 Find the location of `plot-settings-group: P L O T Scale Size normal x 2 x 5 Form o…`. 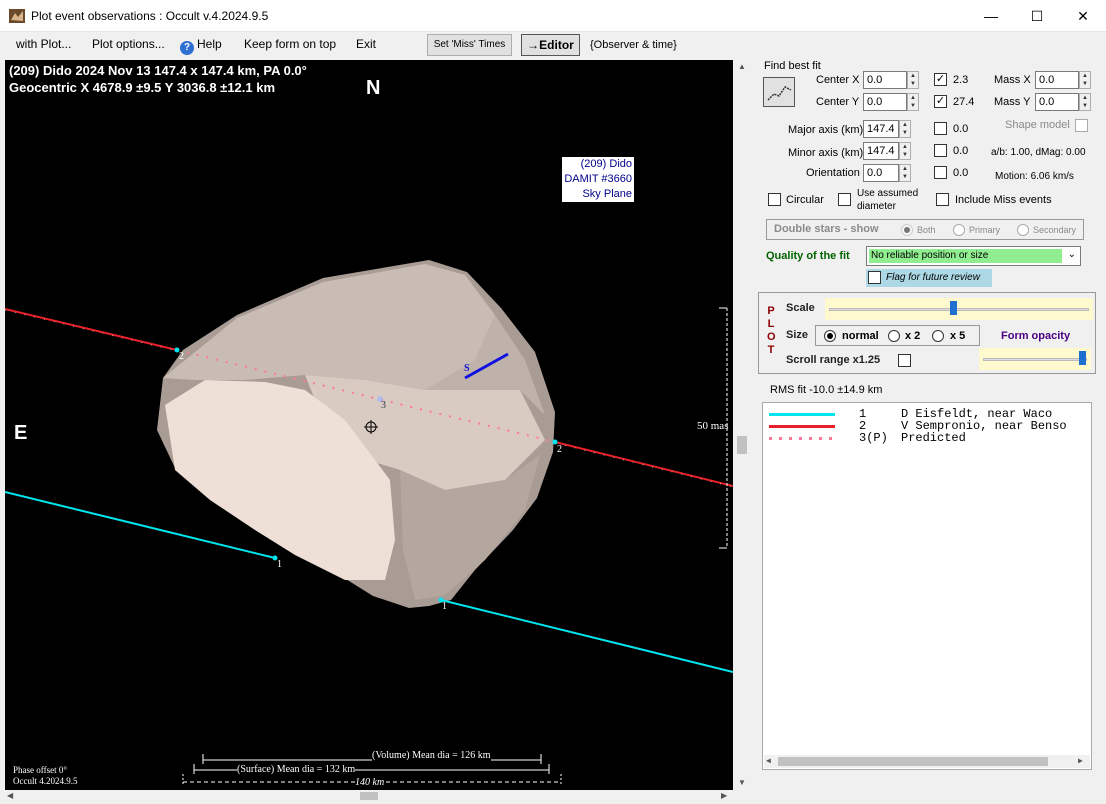

plot-settings-group: P L O T Scale Size normal x 2 x 5 Form o… is located at coordinates (927, 333).